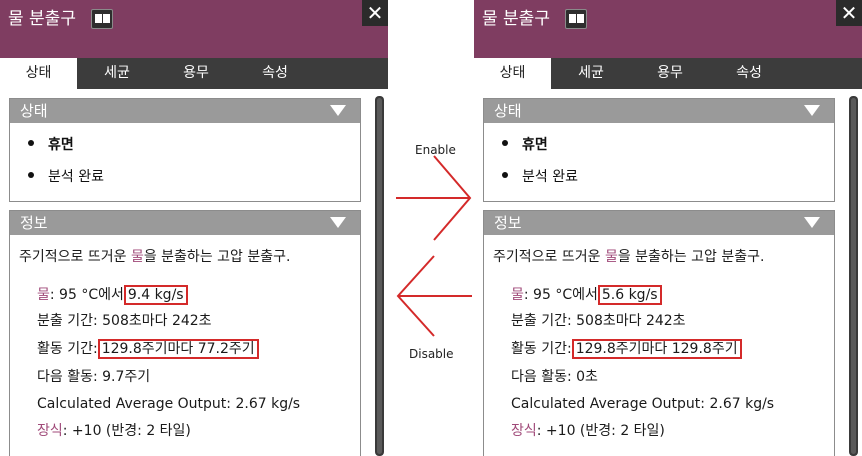 This screenshot has width=862, height=456. What do you see at coordinates (434, 296) in the screenshot?
I see `arrow-left-icon` at bounding box center [434, 296].